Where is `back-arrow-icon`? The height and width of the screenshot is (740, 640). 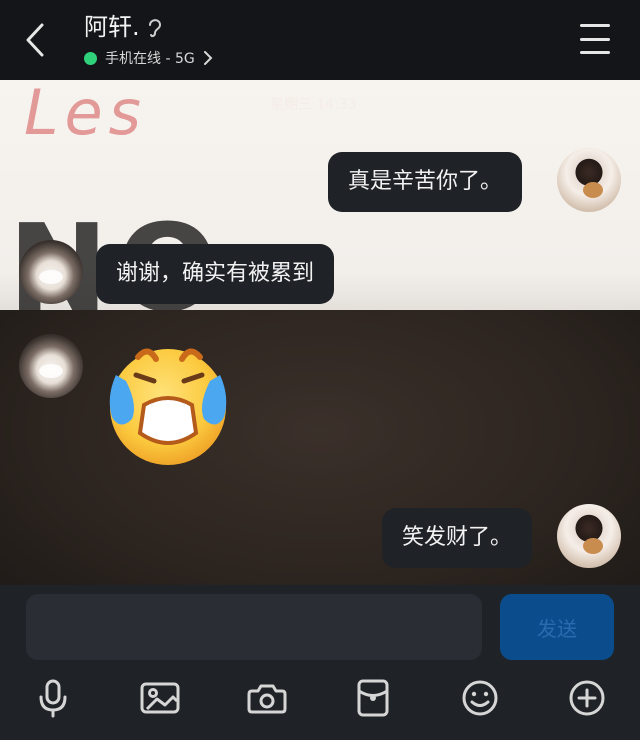
back-arrow-icon is located at coordinates (35, 40).